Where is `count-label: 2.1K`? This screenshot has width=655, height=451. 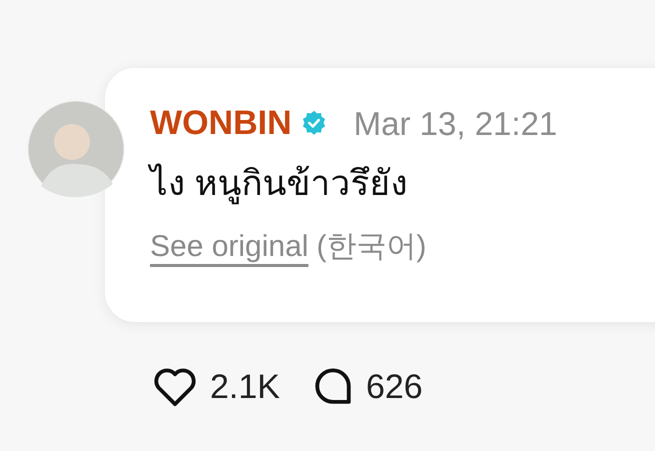 count-label: 2.1K is located at coordinates (245, 387).